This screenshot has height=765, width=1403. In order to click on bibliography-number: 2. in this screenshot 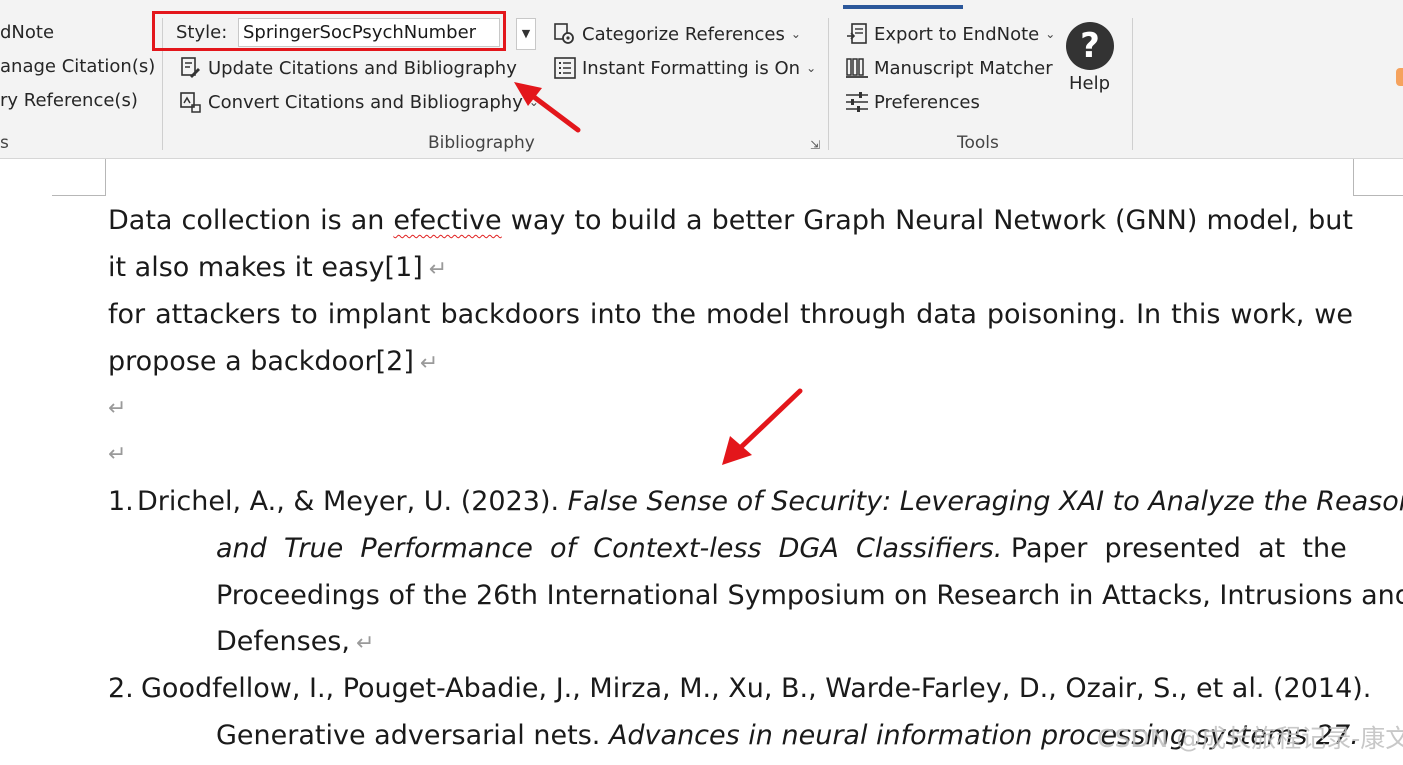, I will do `click(121, 688)`.